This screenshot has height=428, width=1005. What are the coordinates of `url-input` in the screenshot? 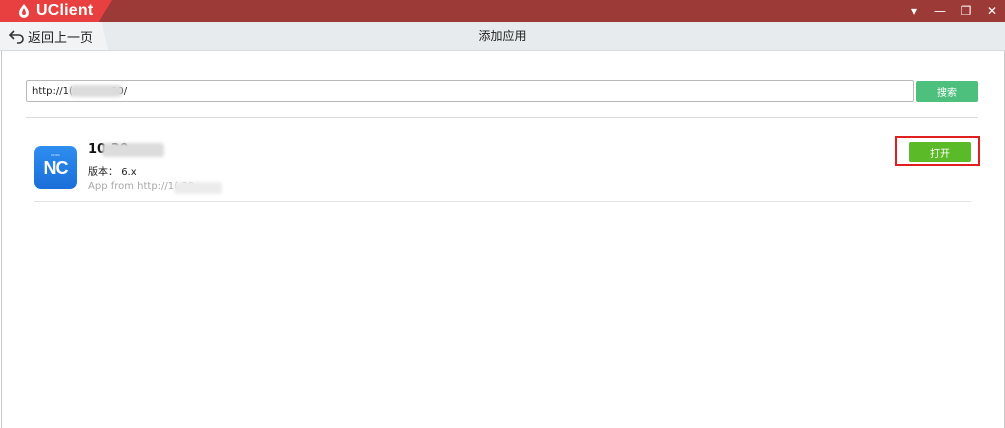 It's located at (470, 91).